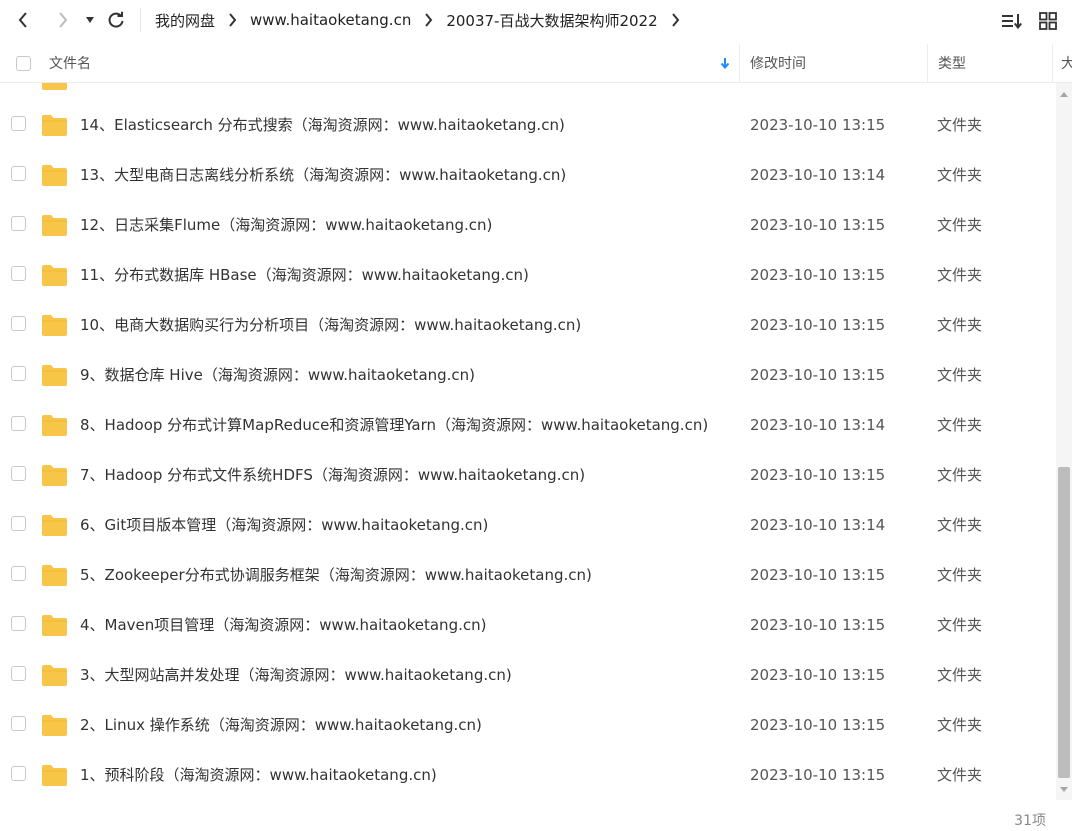 Image resolution: width=1072 pixels, height=831 pixels. What do you see at coordinates (1064, 622) in the screenshot?
I see `scrollbar-thumb` at bounding box center [1064, 622].